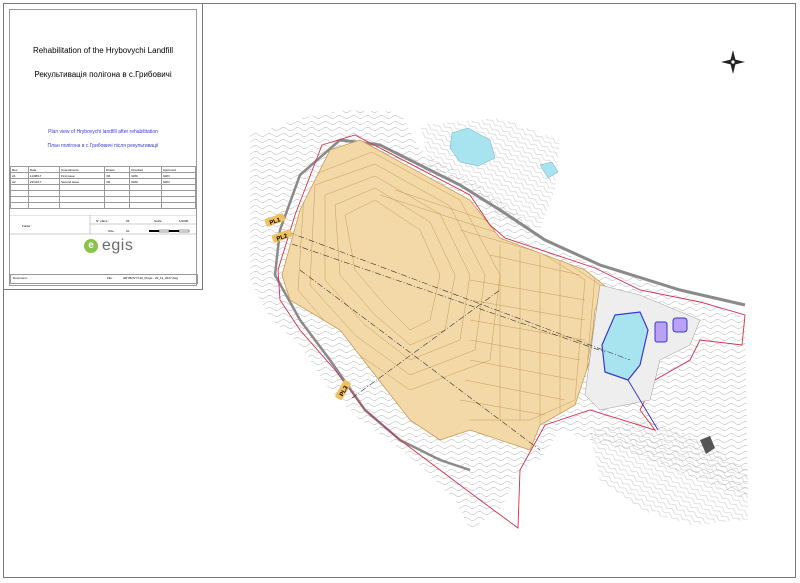 This screenshot has width=800, height=583. I want to click on egis-logo-icon: e, so click(91, 246).